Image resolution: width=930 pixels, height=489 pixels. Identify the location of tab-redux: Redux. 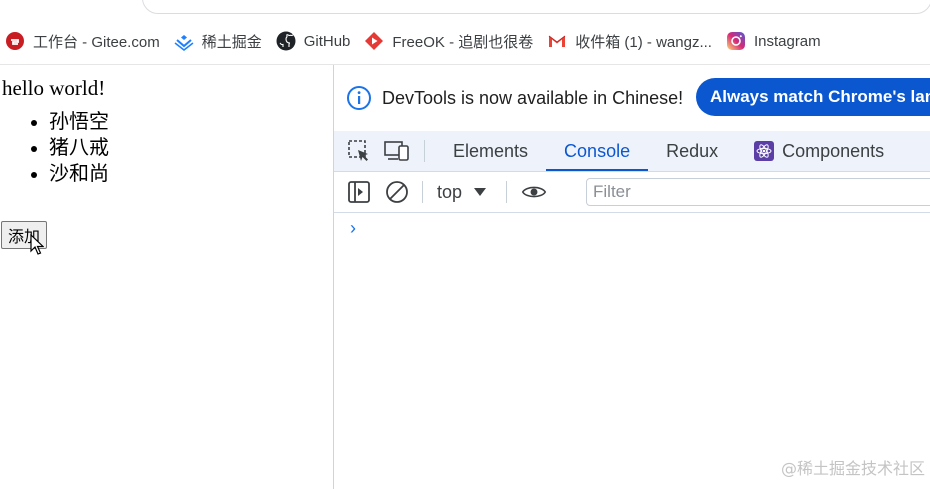
(692, 151).